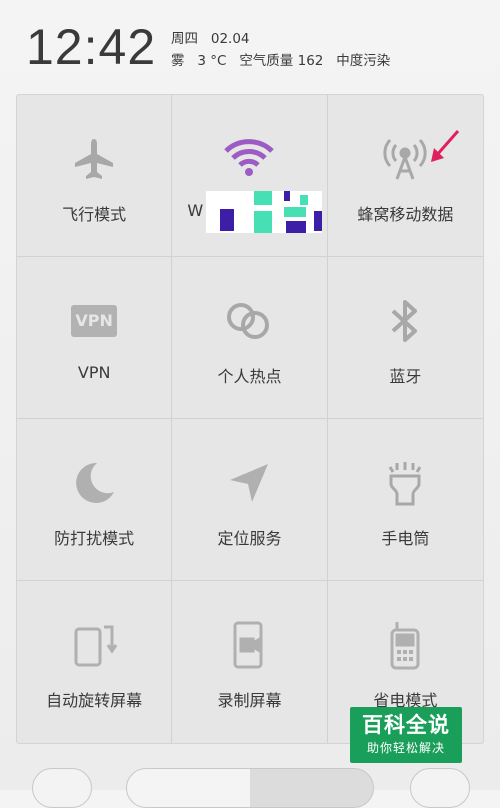 The width and height of the screenshot is (500, 808). I want to click on tile-cellular-data: 蜂窝移动数据, so click(405, 176).